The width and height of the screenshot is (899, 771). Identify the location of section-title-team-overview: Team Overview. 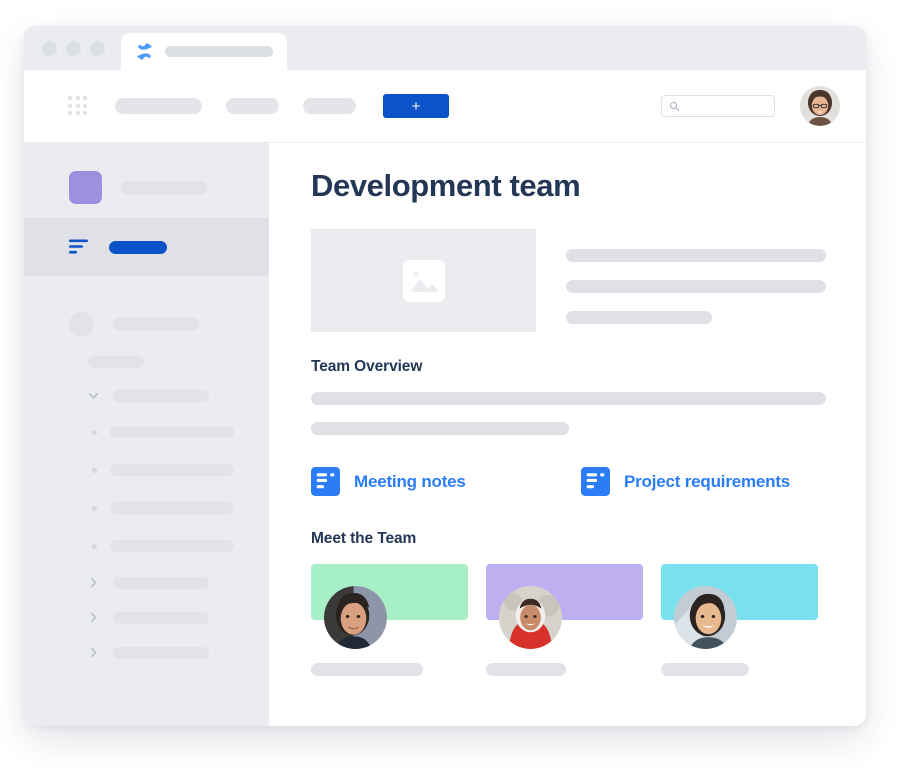
(367, 367).